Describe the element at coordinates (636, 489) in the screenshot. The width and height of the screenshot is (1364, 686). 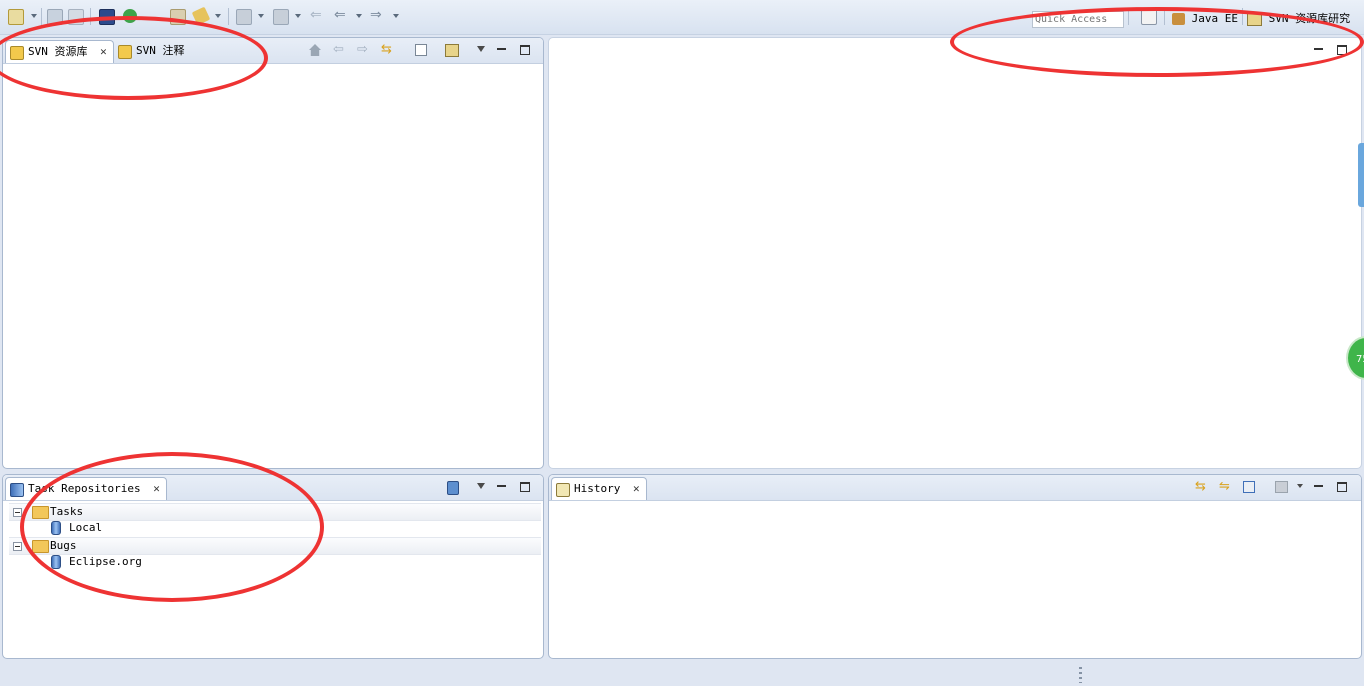
I see `close-icon: ✕` at that location.